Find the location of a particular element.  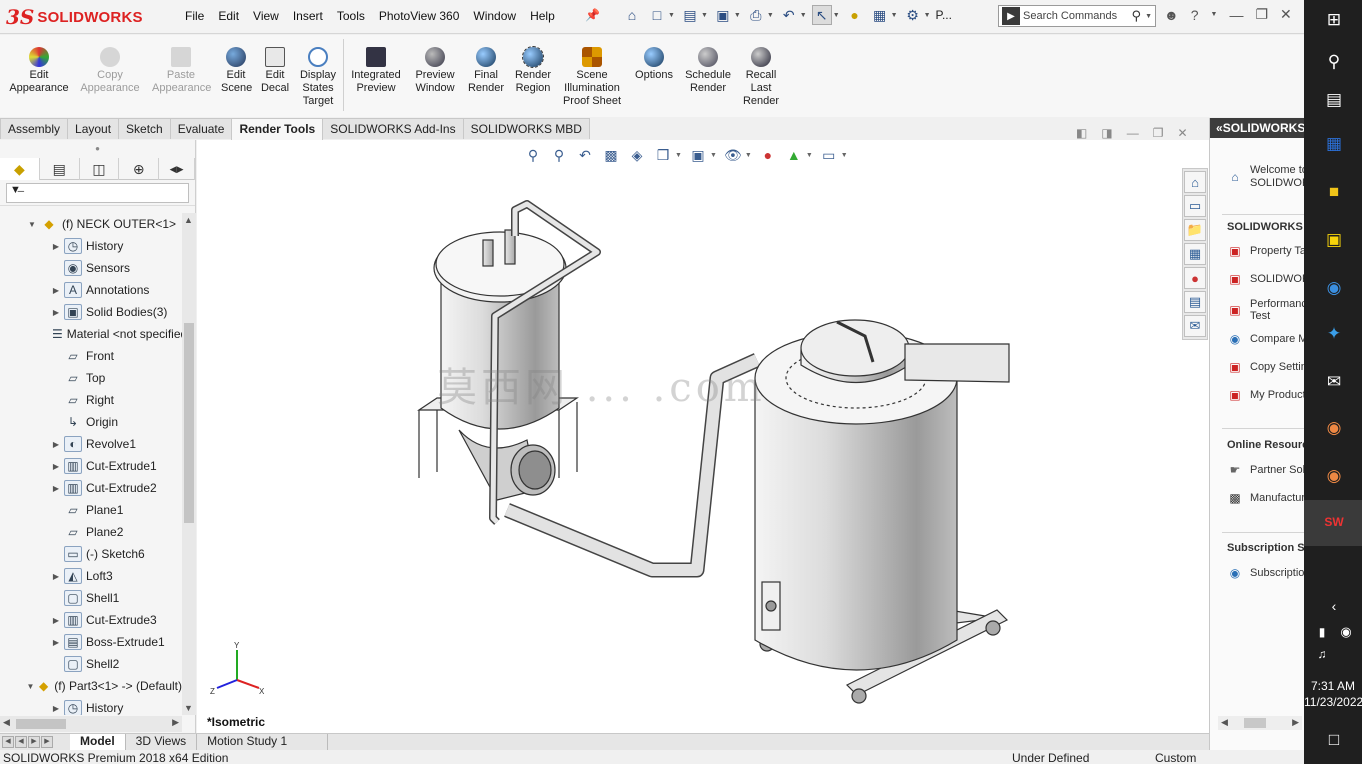

online-link: ▩ Manufacturing Network is located at coordinates (1265, 498).